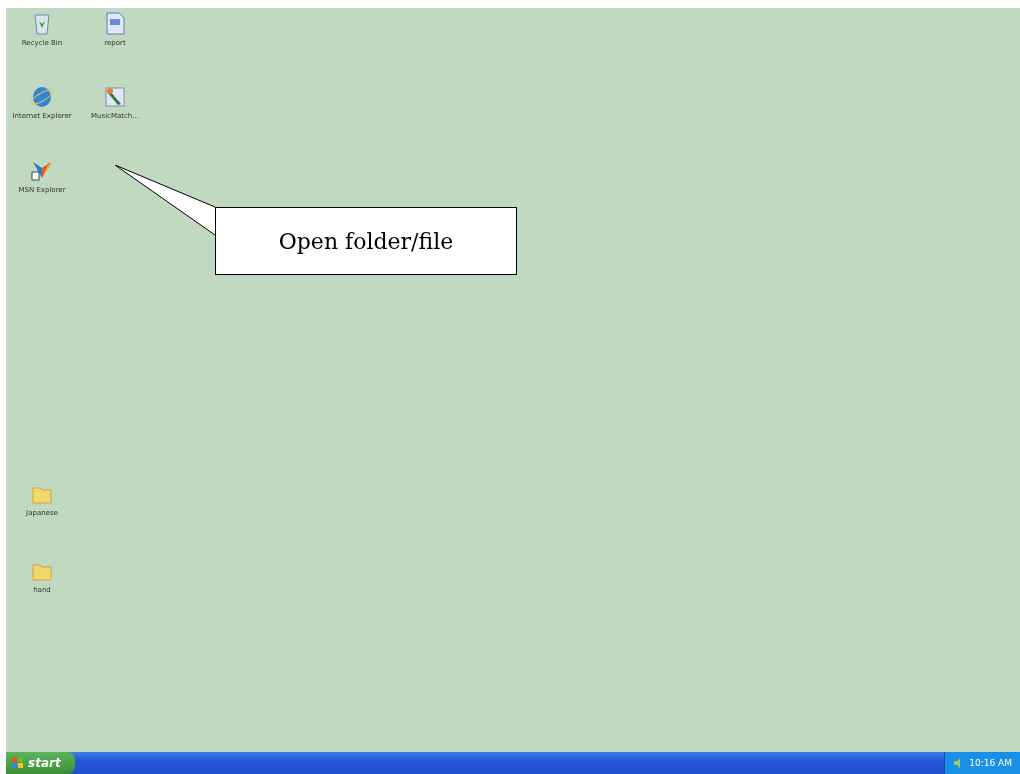  I want to click on recycle-bin-icon, so click(42, 23).